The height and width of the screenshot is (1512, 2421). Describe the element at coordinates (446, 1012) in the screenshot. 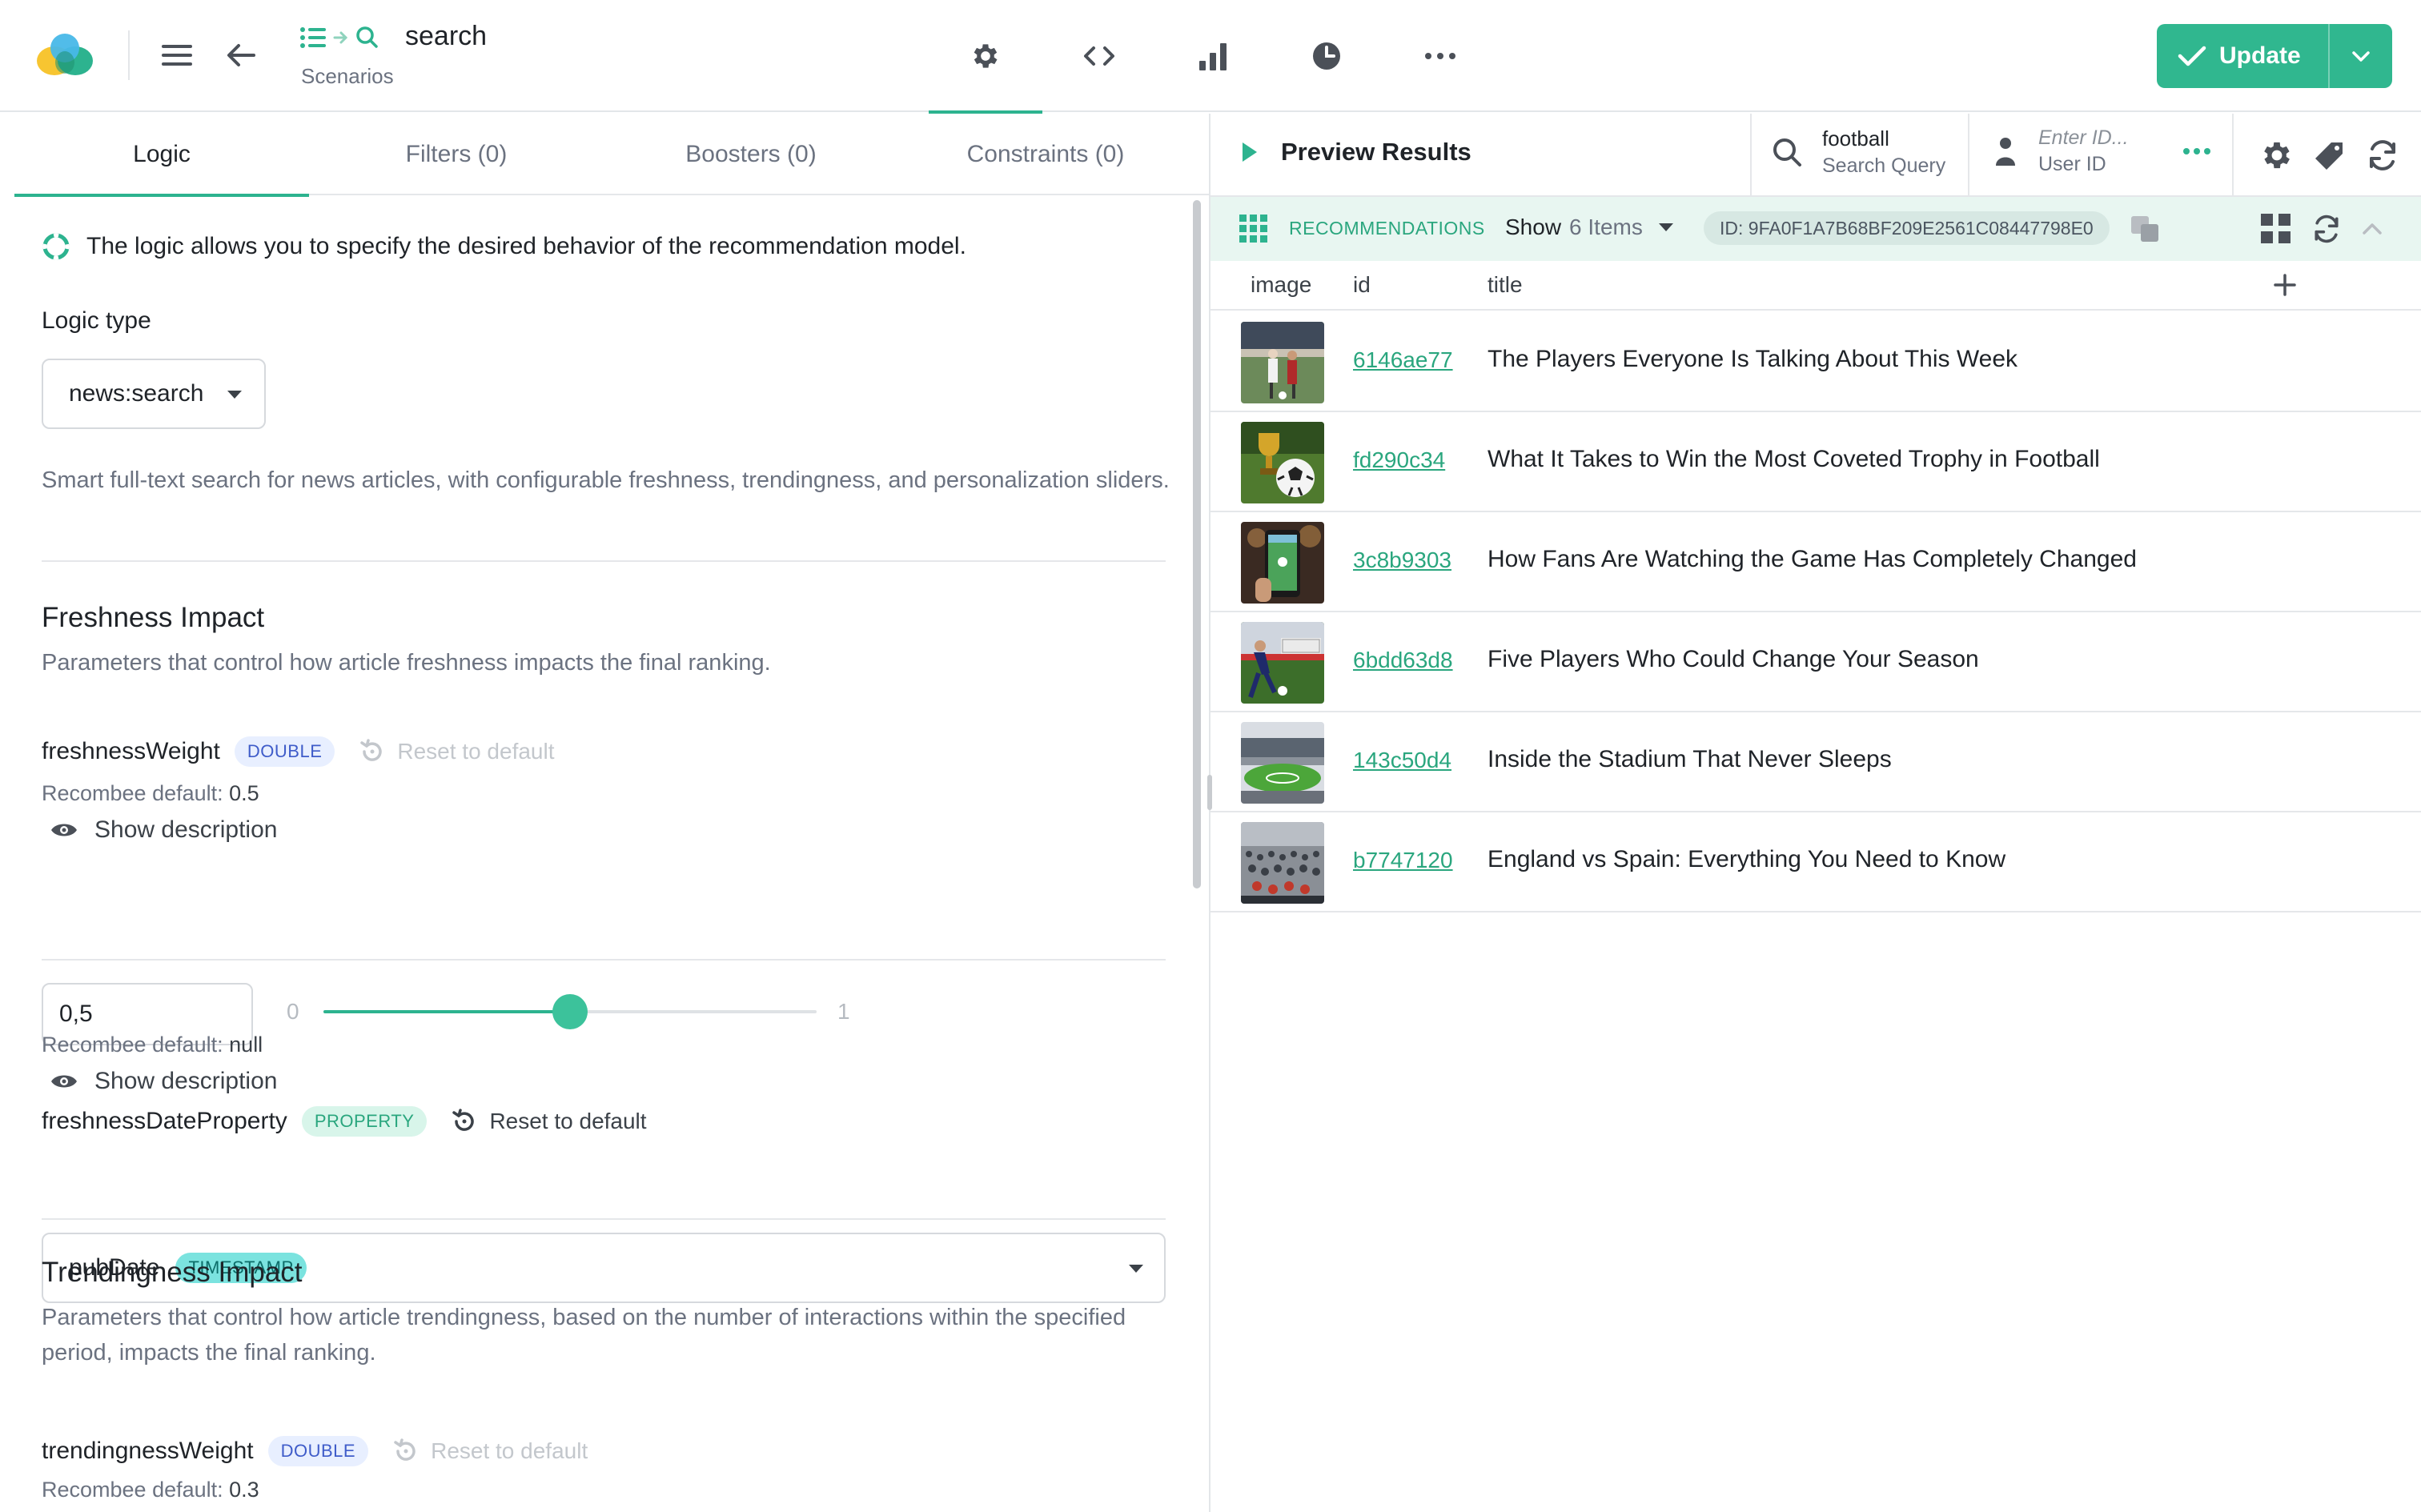

I see `slider-fill` at that location.